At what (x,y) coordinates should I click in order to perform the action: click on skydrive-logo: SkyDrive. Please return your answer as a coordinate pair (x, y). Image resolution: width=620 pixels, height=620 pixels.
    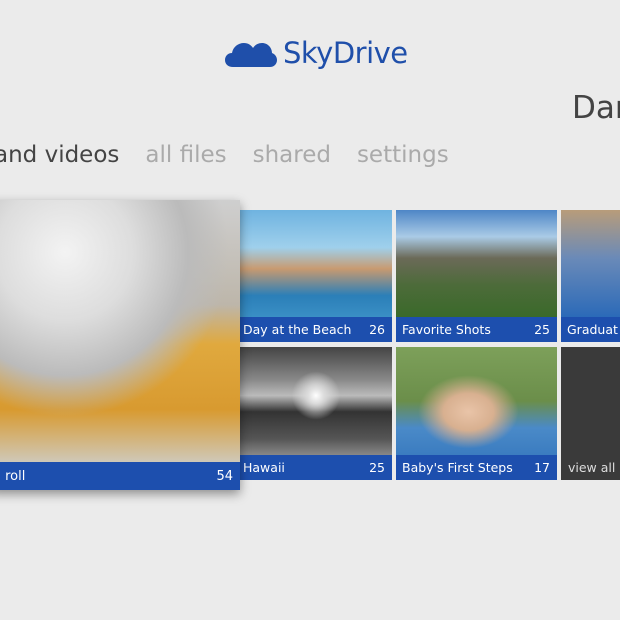
    Looking at the image, I should click on (316, 53).